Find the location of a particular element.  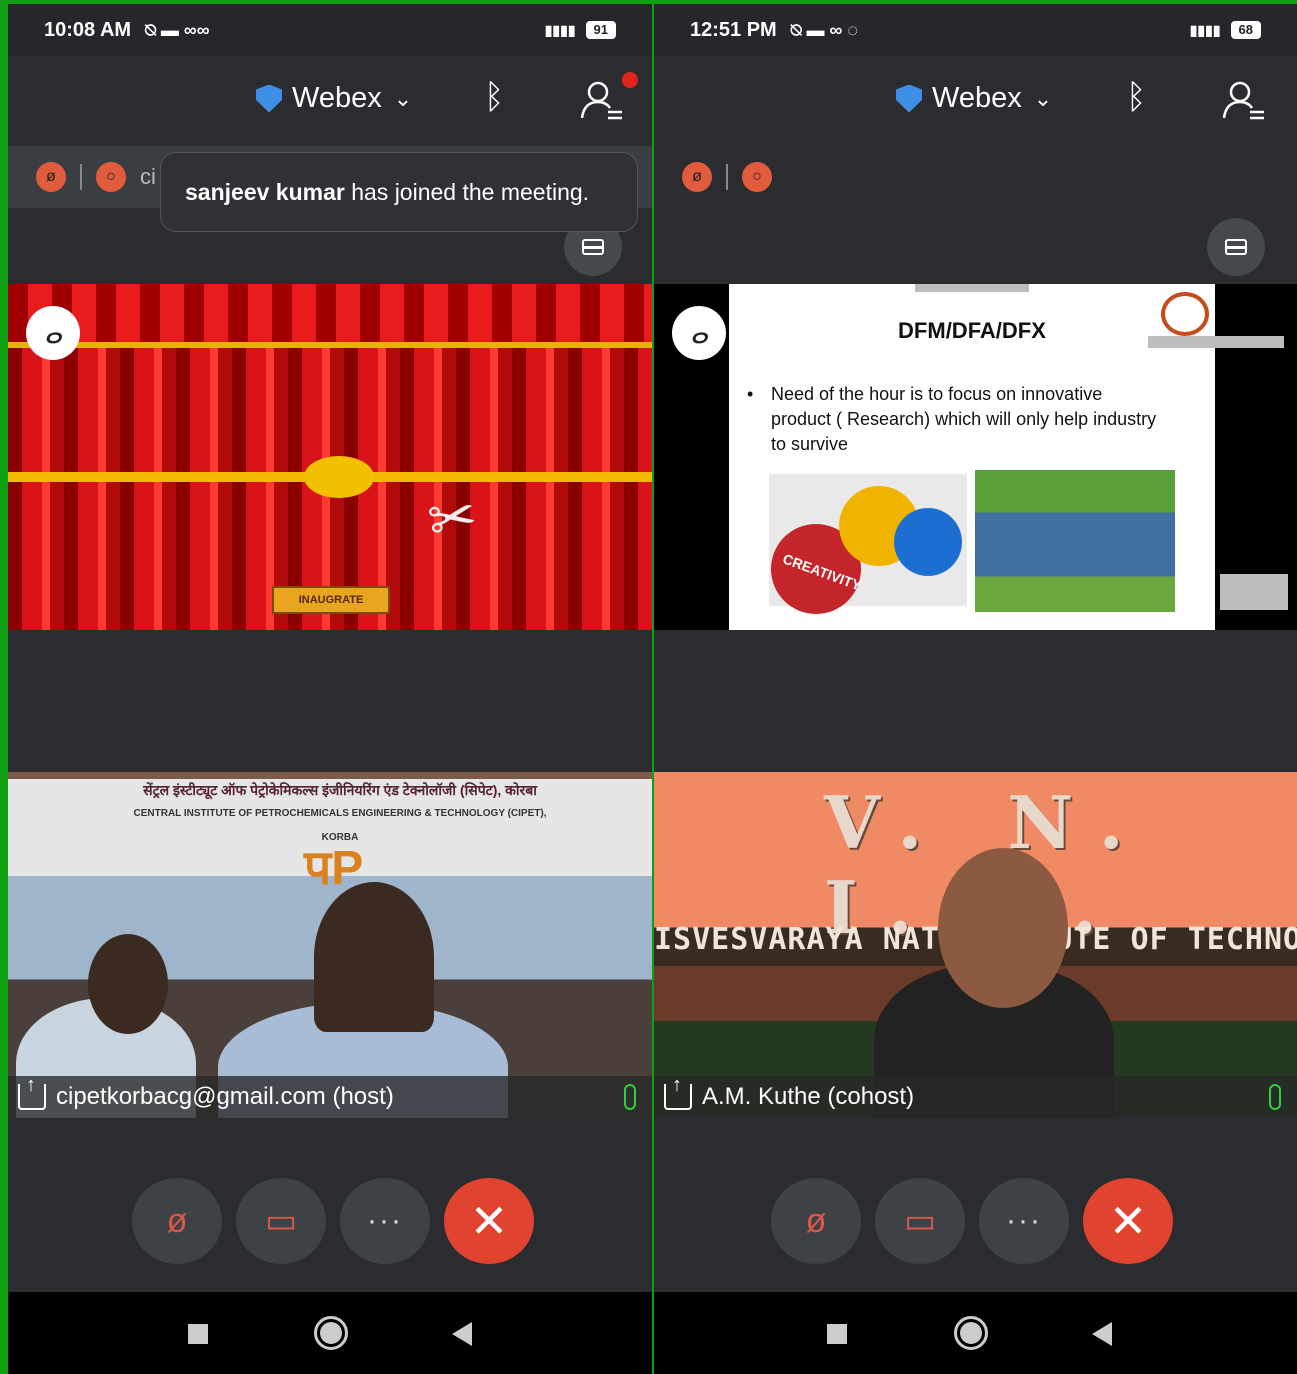

joined-name: sanjeev kumar is located at coordinates (265, 191).